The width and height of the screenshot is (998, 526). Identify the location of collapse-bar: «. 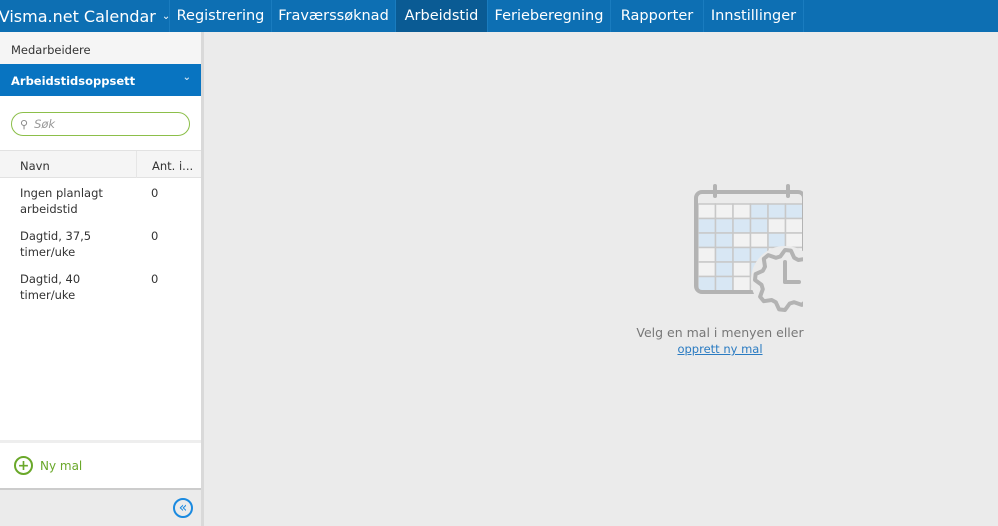
(100, 508).